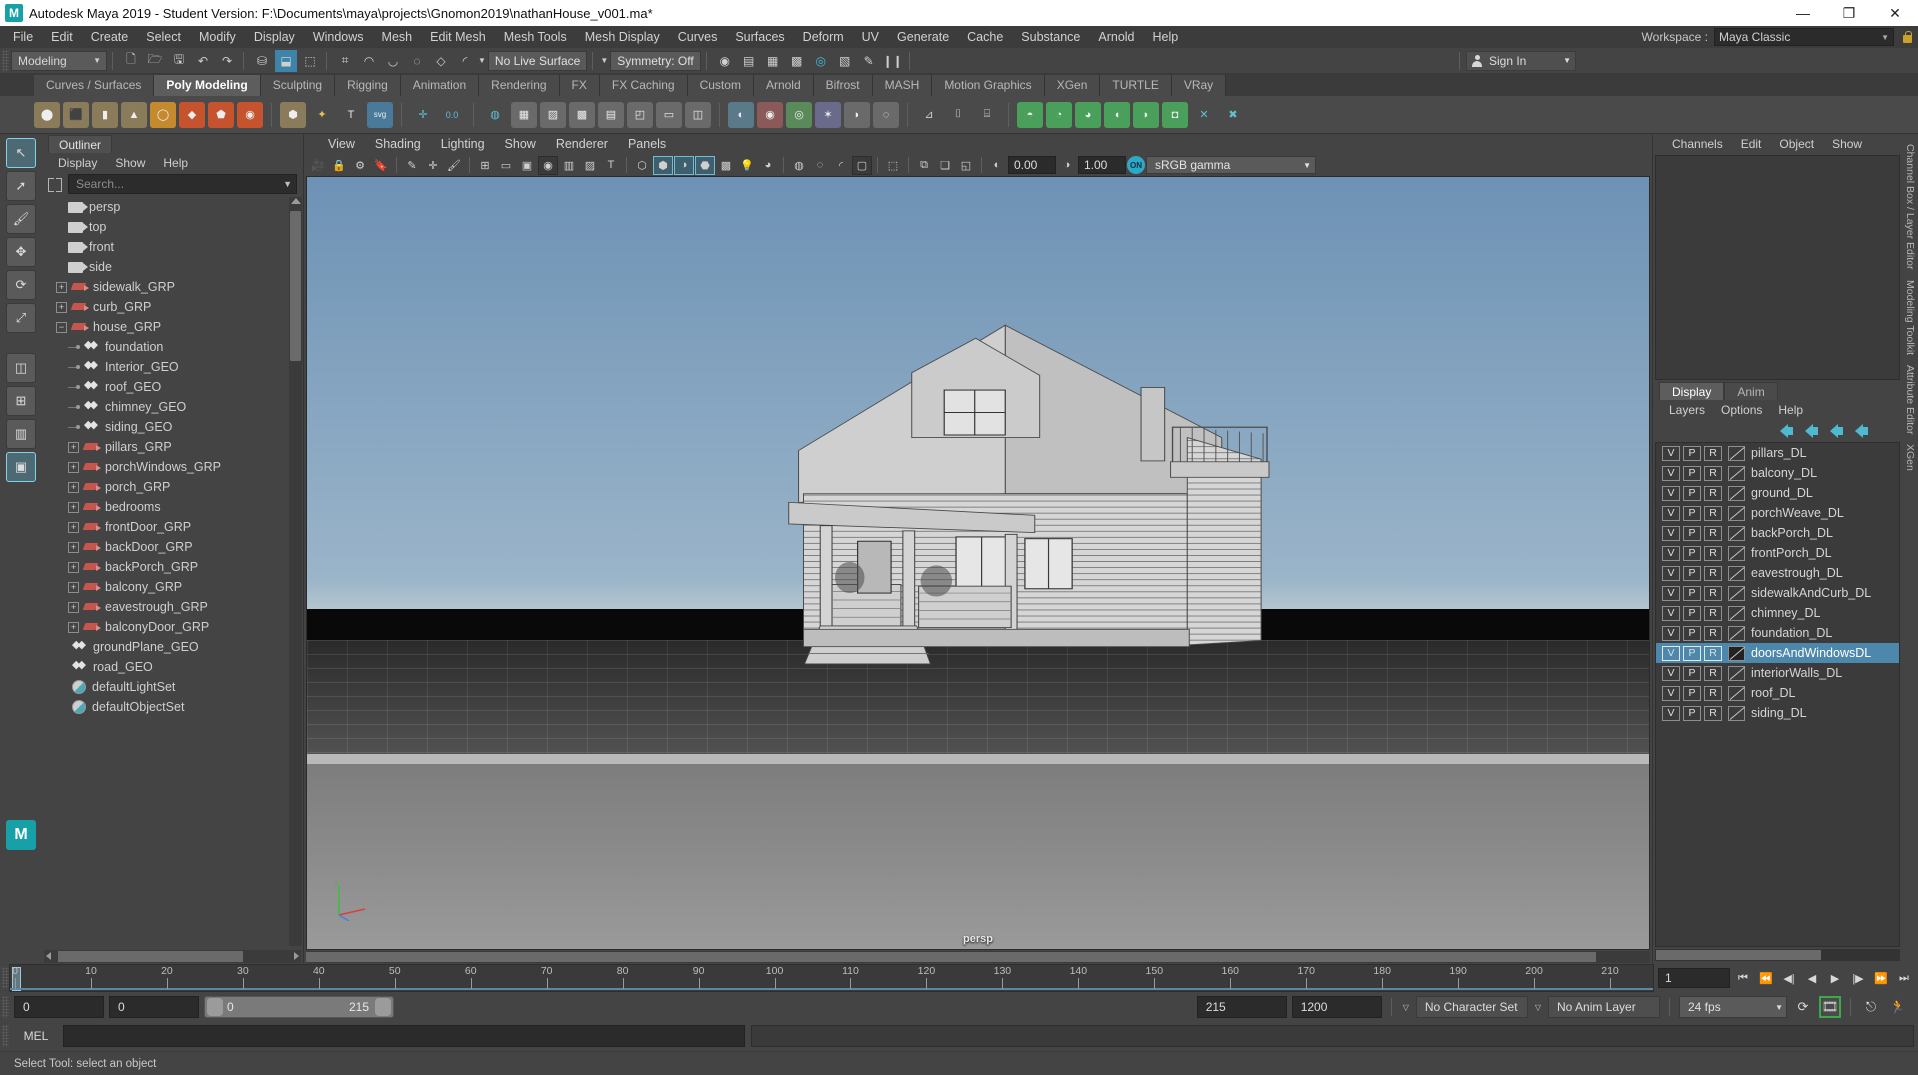  I want to click on poly-sphere-icon: ⬤, so click(47, 114).